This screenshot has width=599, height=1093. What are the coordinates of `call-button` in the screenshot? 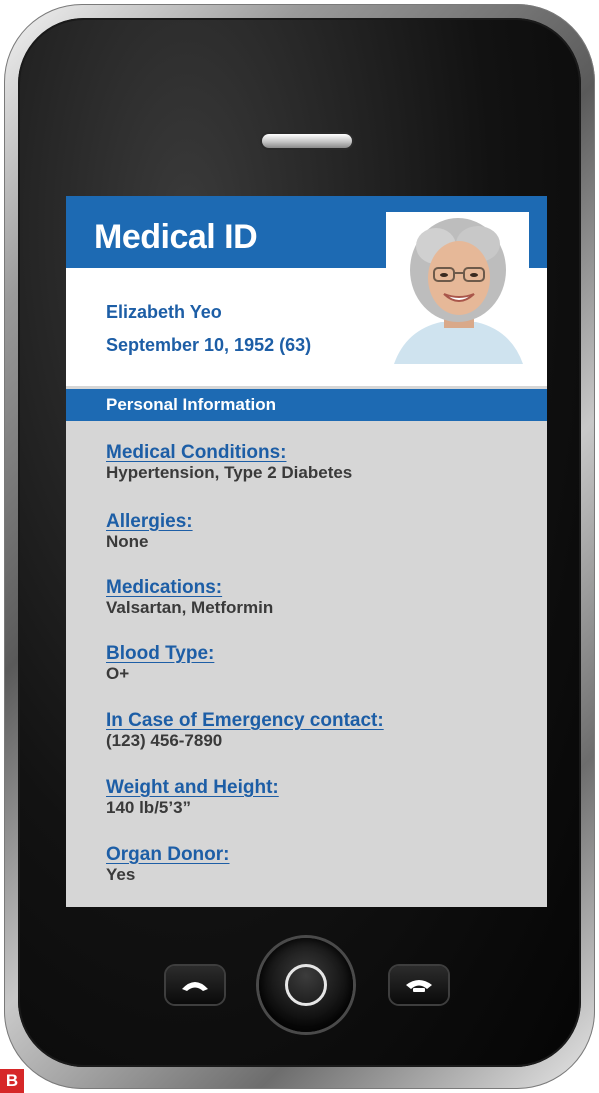 It's located at (195, 985).